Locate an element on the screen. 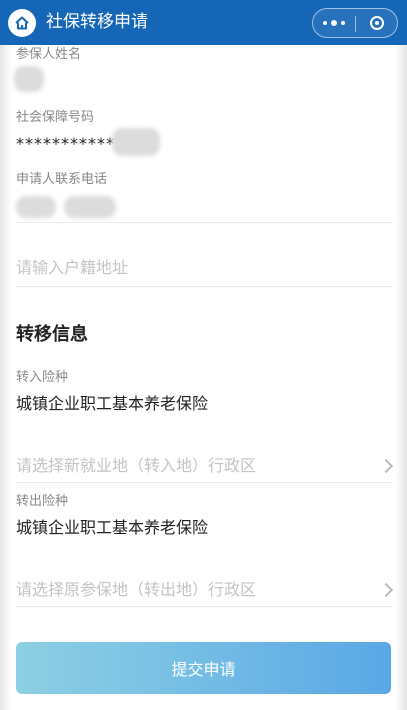 This screenshot has height=710, width=407. more-button is located at coordinates (334, 23).